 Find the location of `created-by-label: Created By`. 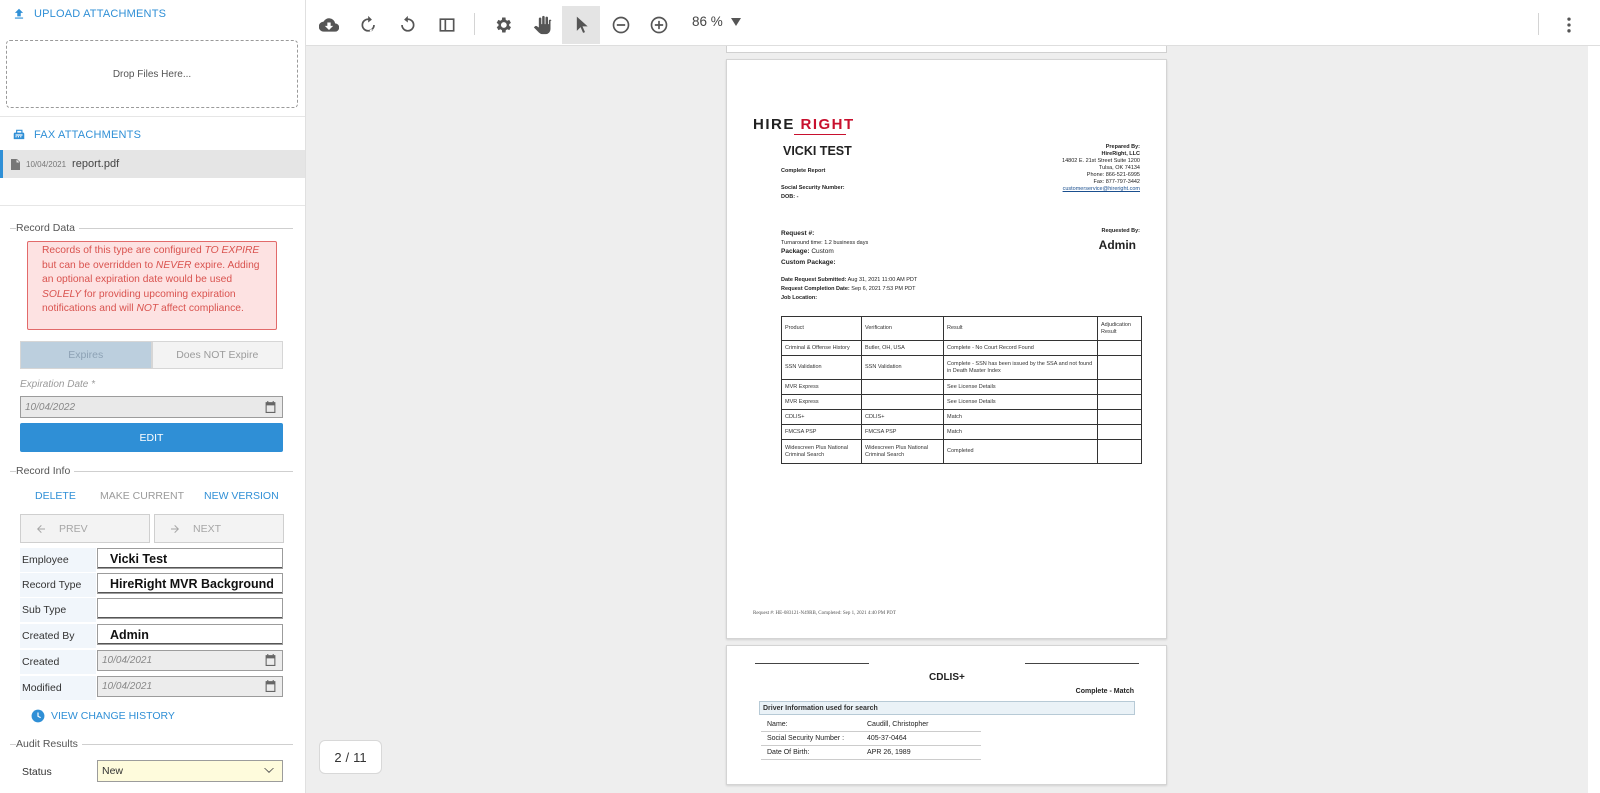

created-by-label: Created By is located at coordinates (58, 636).